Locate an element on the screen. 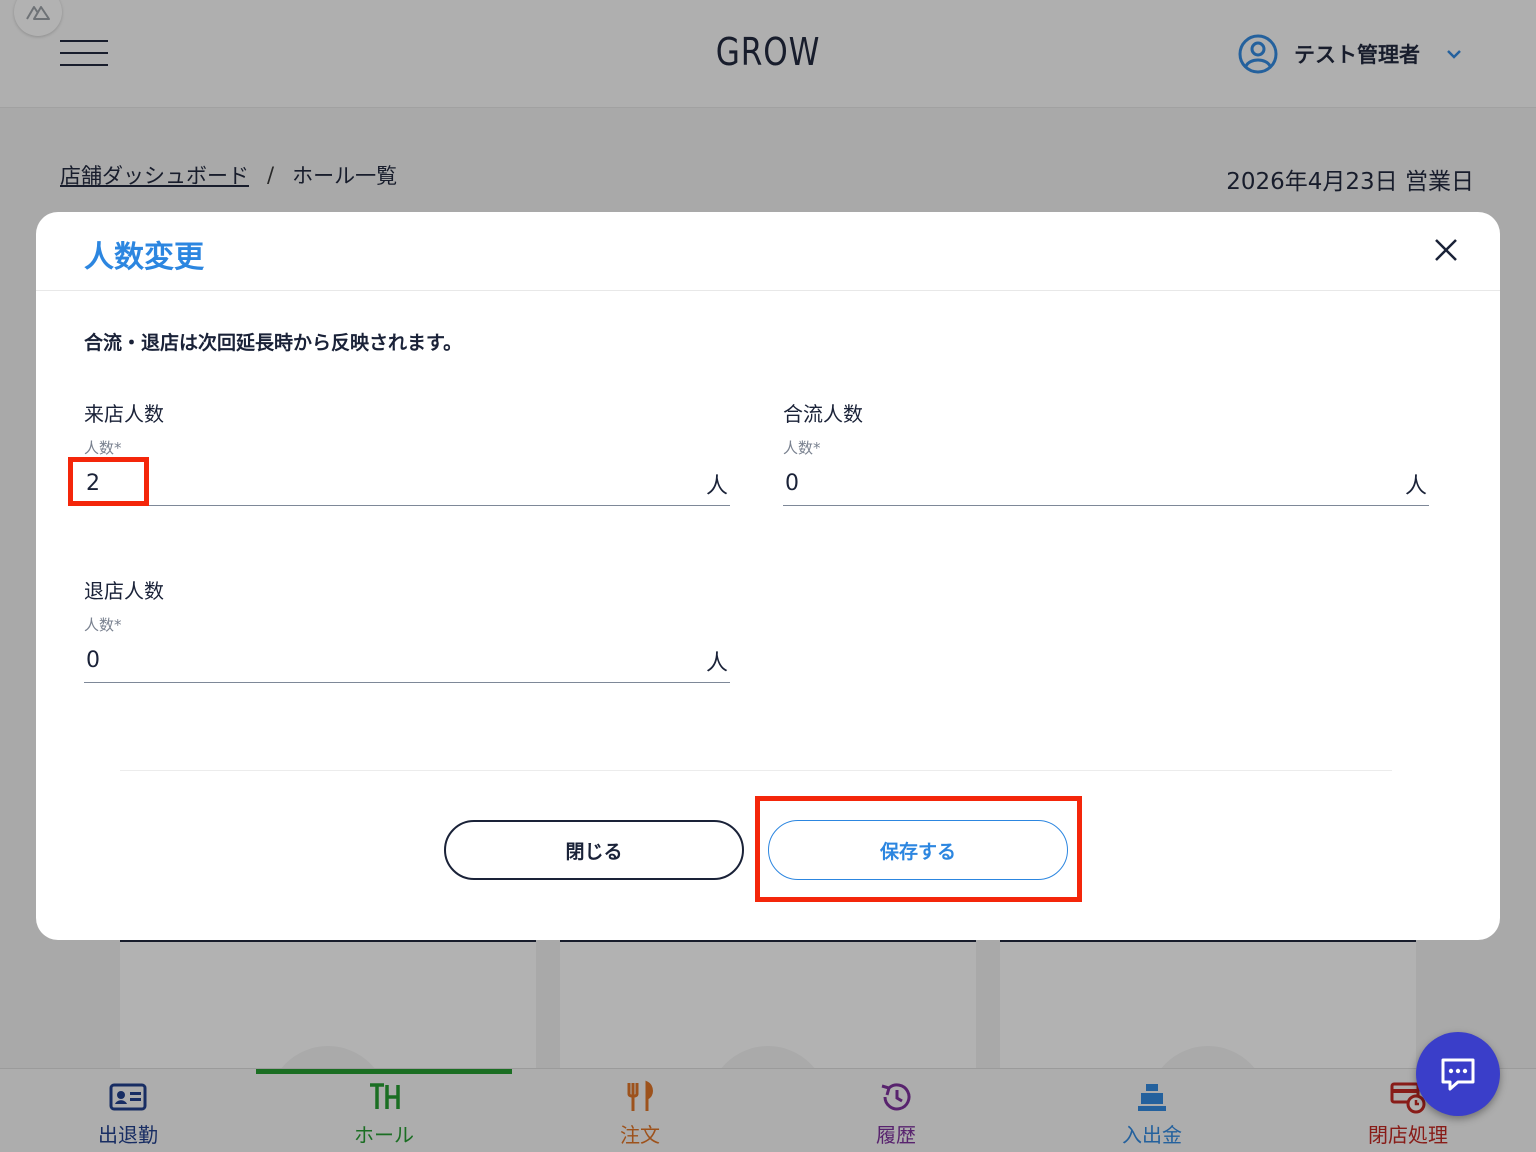  field-title: 退店人数 is located at coordinates (124, 591).